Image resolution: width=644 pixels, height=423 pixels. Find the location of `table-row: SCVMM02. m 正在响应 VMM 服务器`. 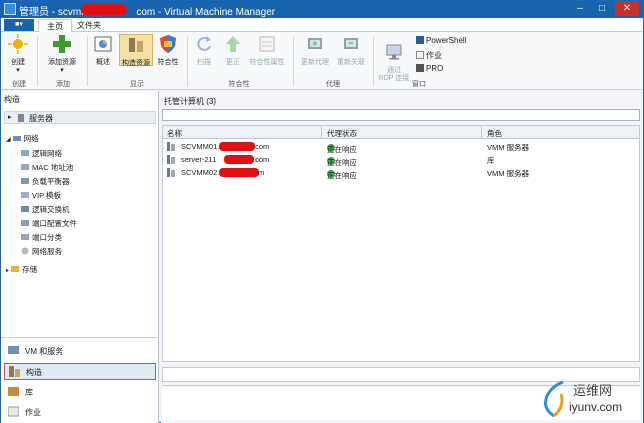

table-row: SCVMM02. m 正在响应 VMM 服务器 is located at coordinates (401, 173).